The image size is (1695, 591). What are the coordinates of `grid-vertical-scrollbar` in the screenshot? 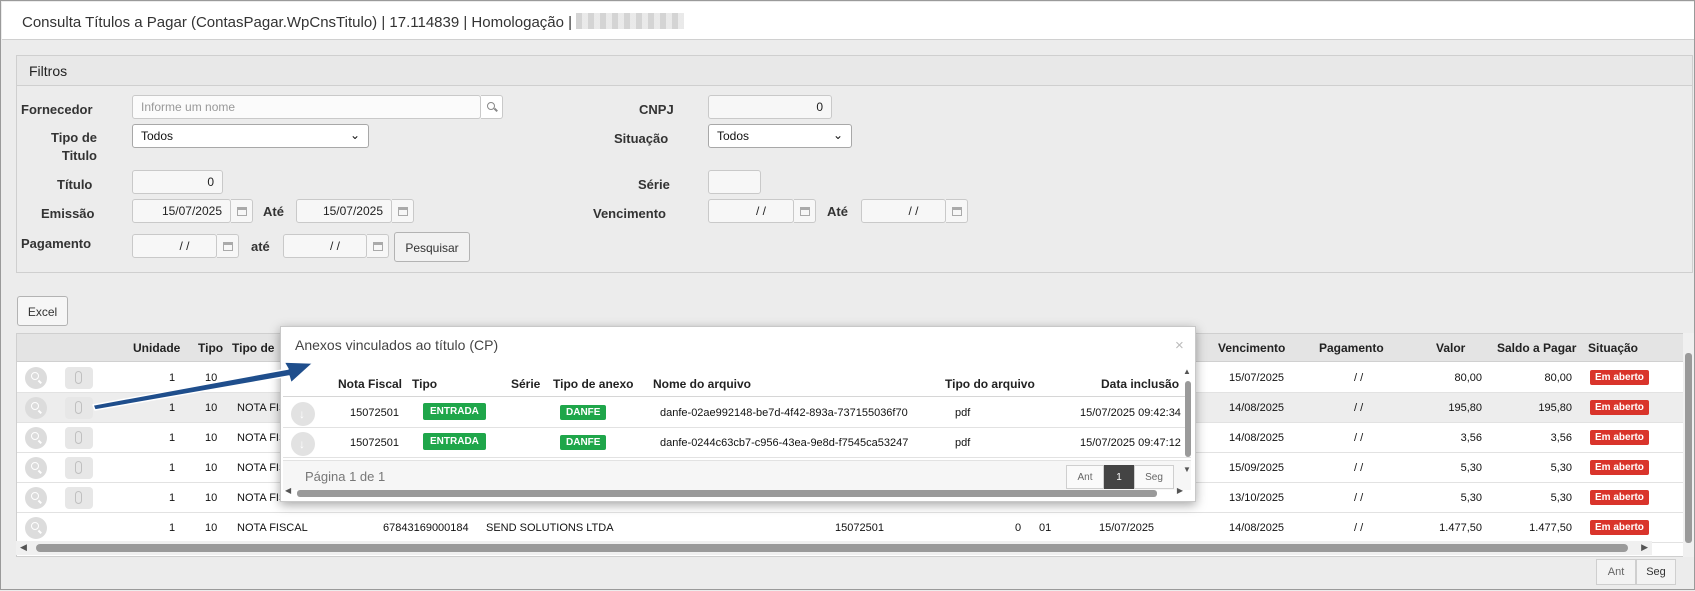 It's located at (1688, 445).